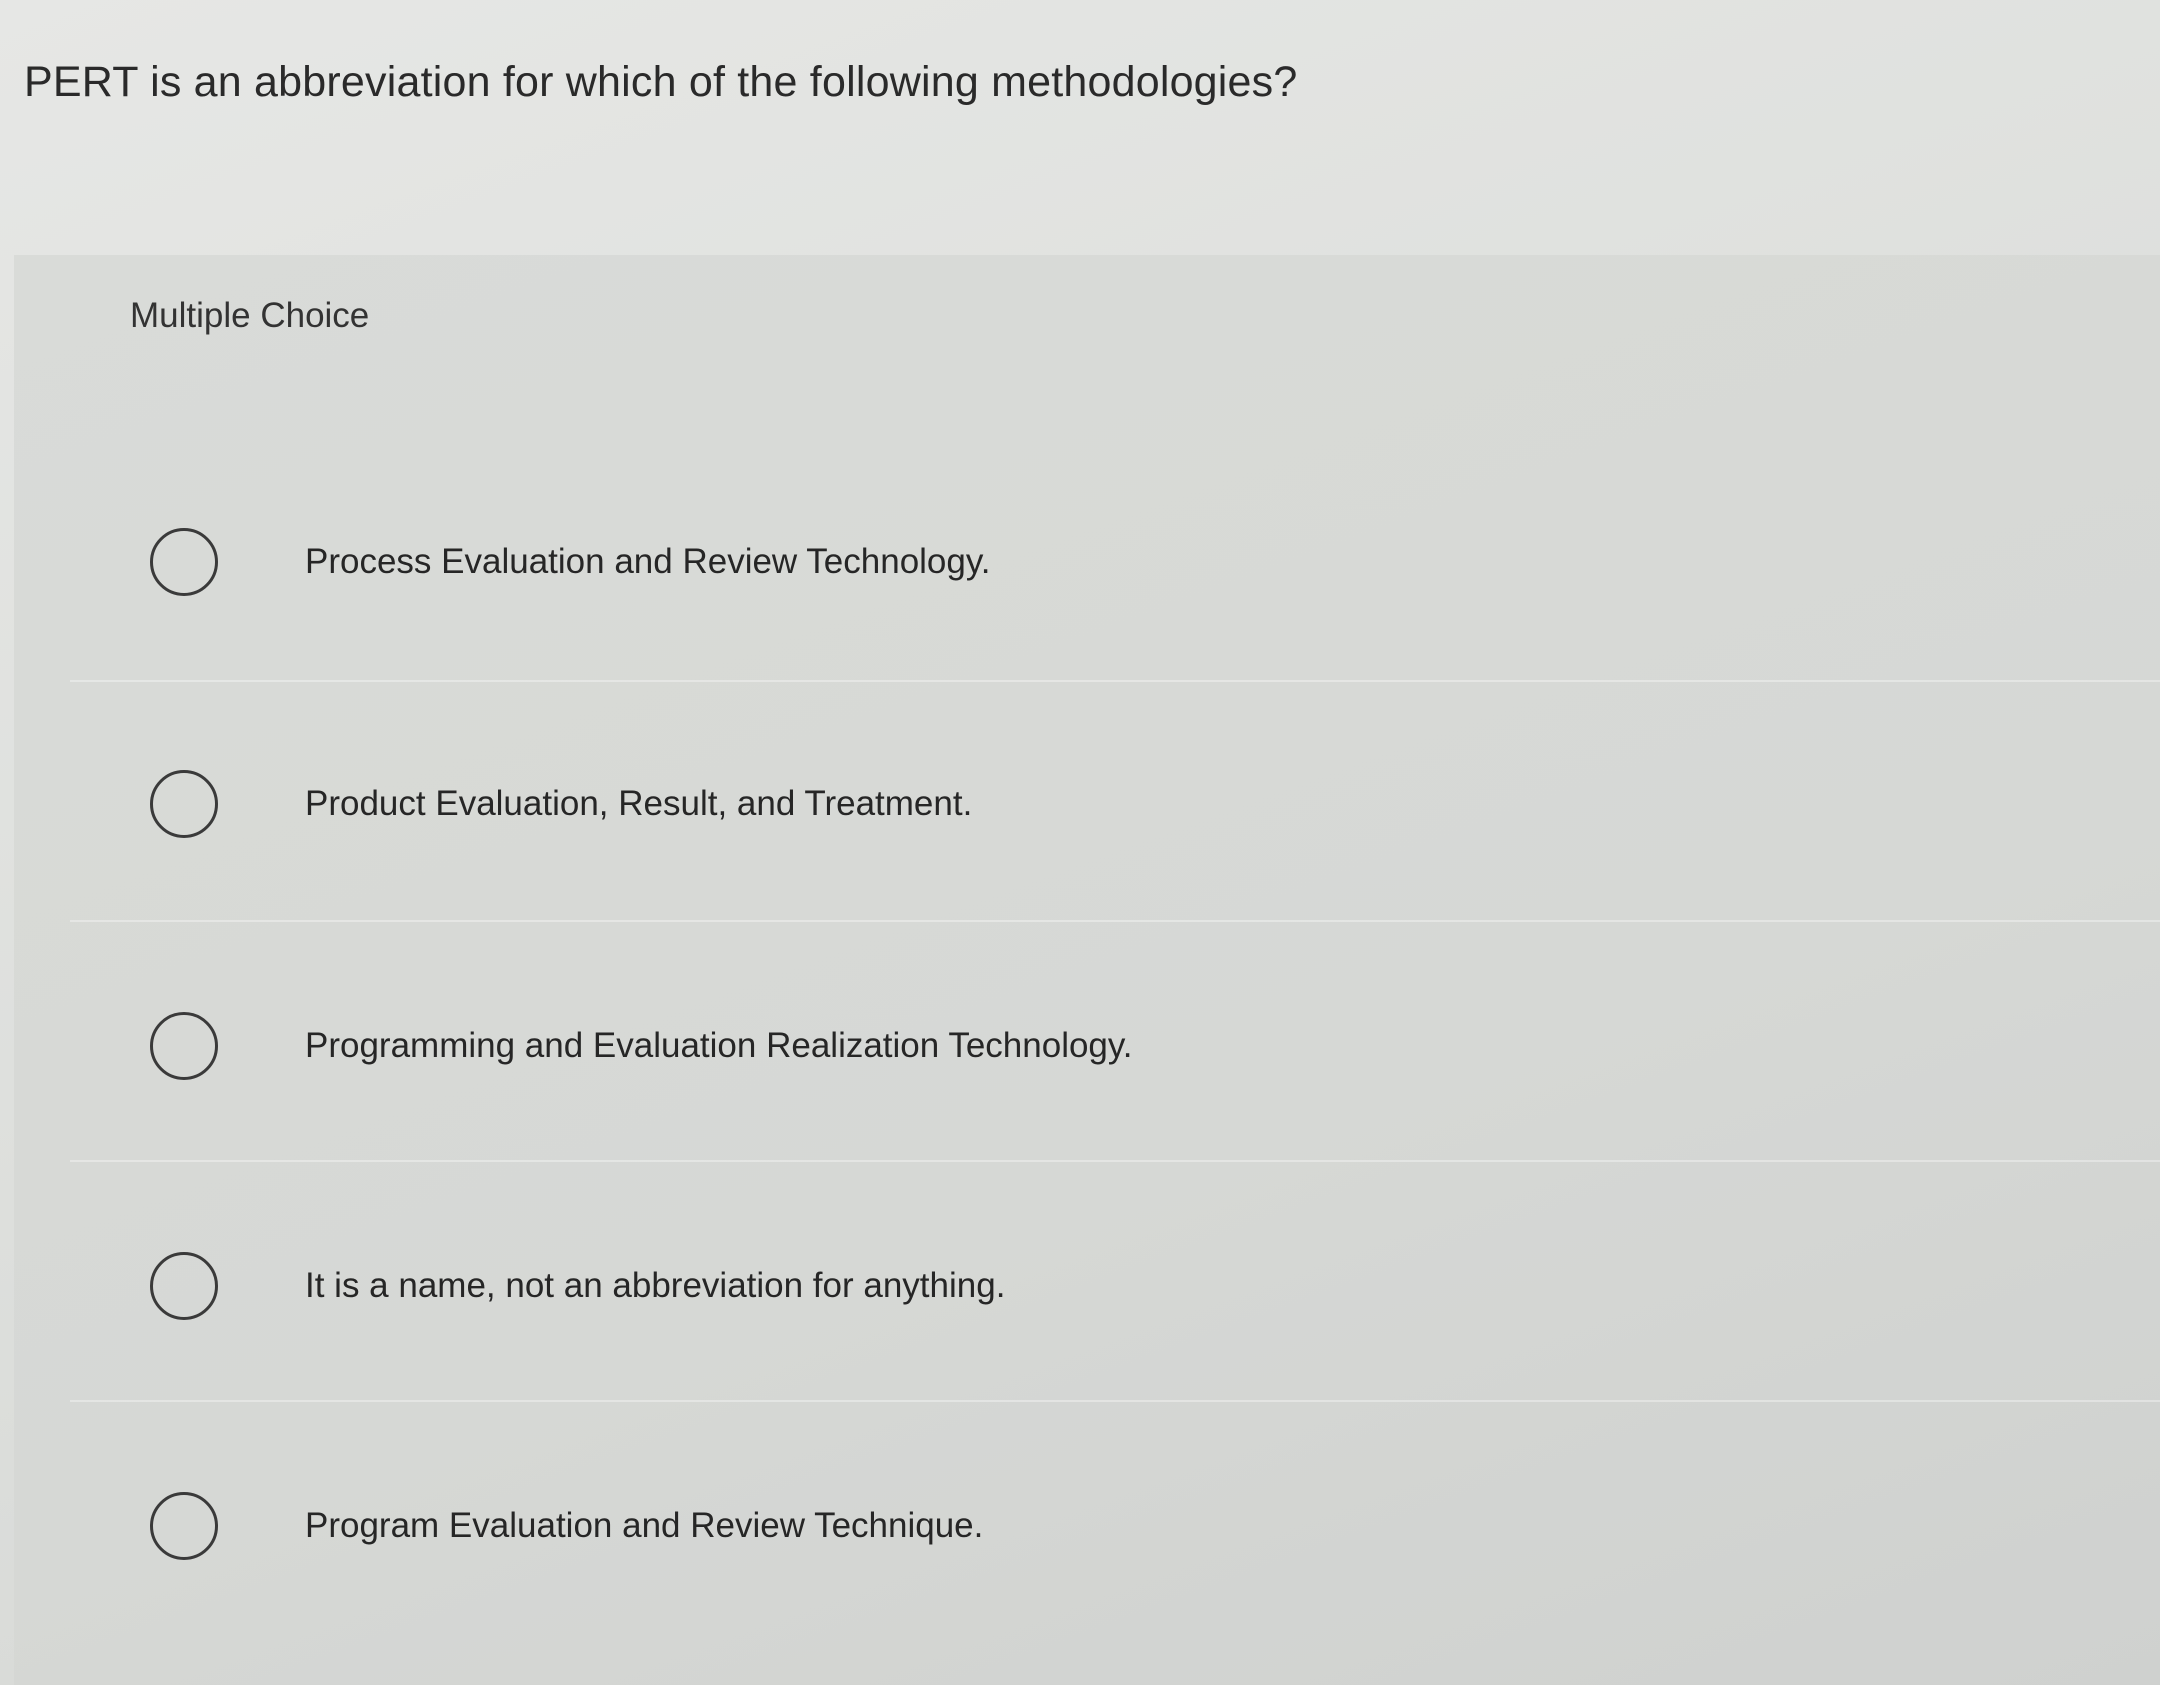  I want to click on question-type-label: Multiple Choice, so click(250, 315).